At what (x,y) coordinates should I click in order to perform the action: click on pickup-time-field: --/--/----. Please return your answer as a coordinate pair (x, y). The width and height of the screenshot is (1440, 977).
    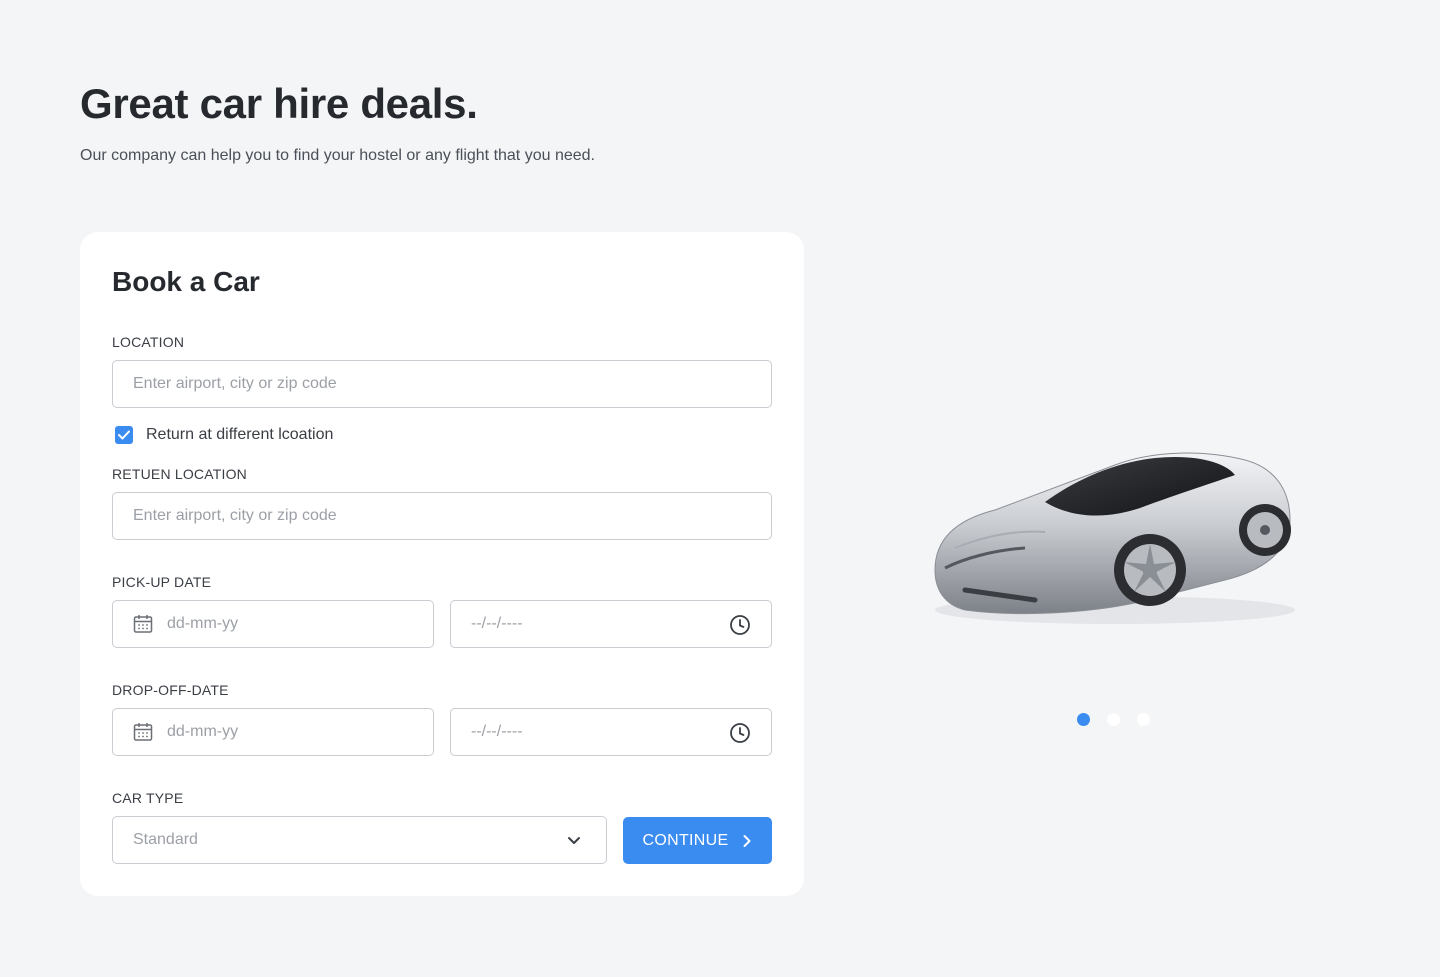
    Looking at the image, I should click on (611, 624).